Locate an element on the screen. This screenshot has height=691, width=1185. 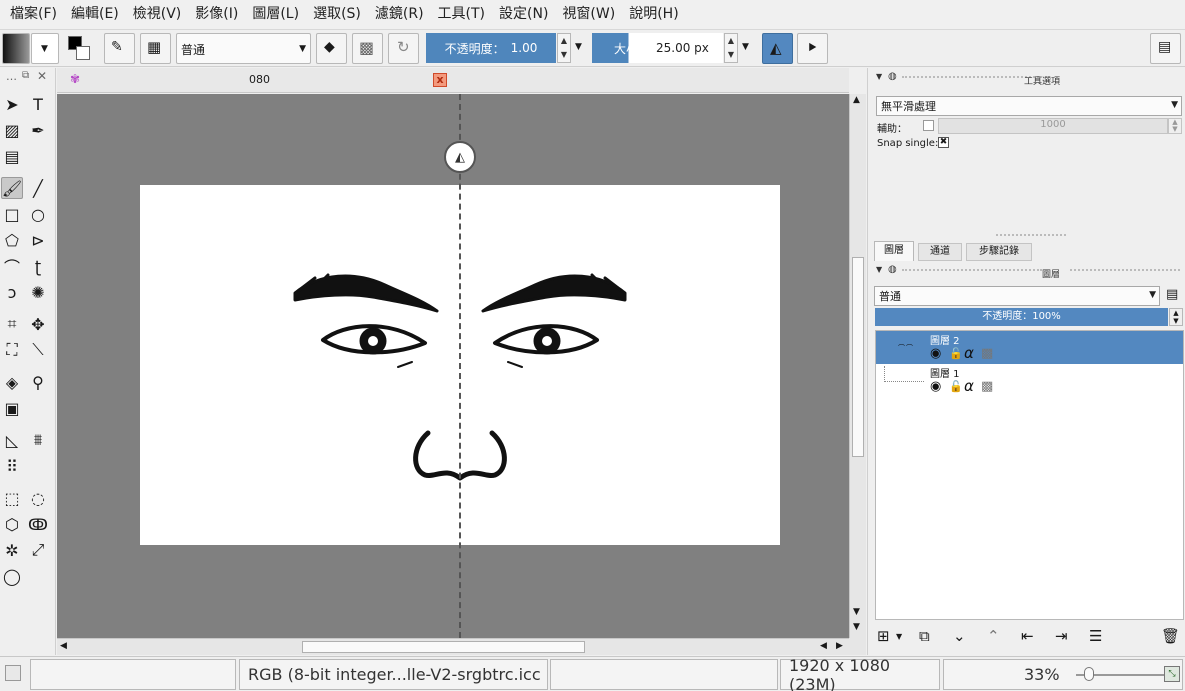
tab-layers: 圖層 is located at coordinates (894, 251).